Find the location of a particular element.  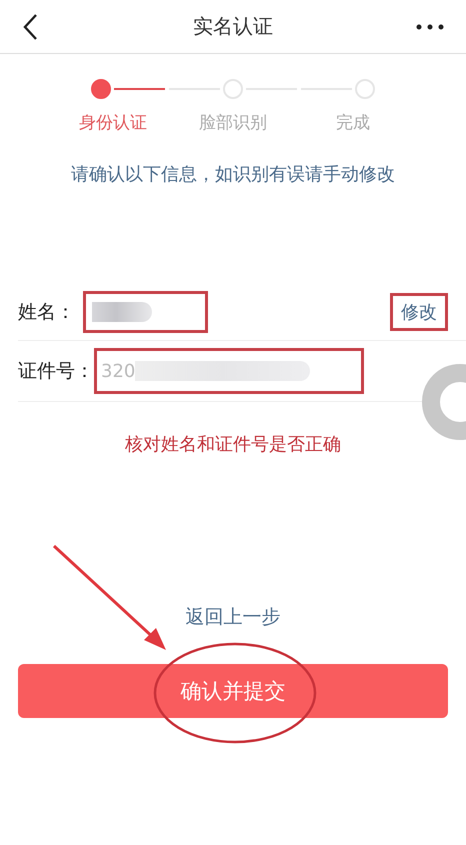

field-label: 姓名： is located at coordinates (46, 312).